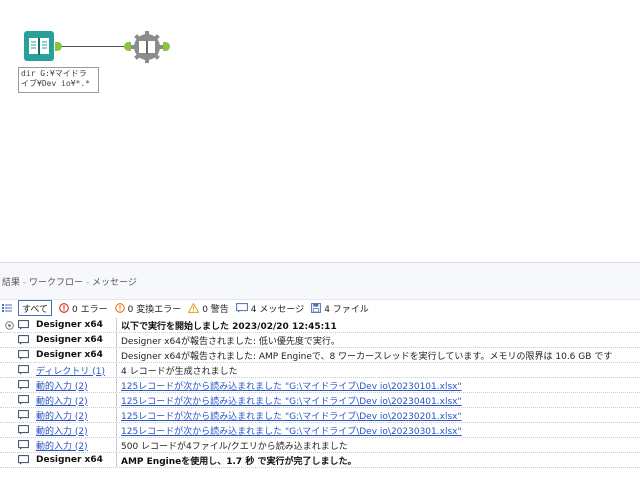 The image size is (640, 477). Describe the element at coordinates (239, 461) in the screenshot. I see `message-text: AMP Engineを使用し、1.7 秒 で実行が完了しました。` at that location.